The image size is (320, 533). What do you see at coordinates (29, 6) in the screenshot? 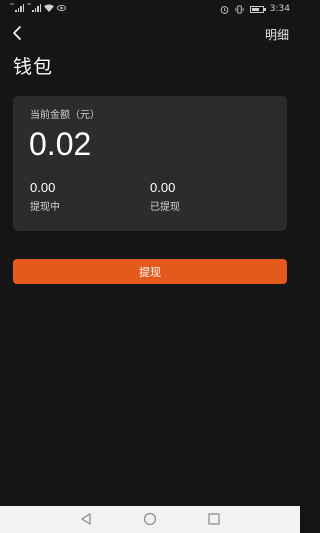
I see `network-type-icon-2: ⁴⁶` at bounding box center [29, 6].